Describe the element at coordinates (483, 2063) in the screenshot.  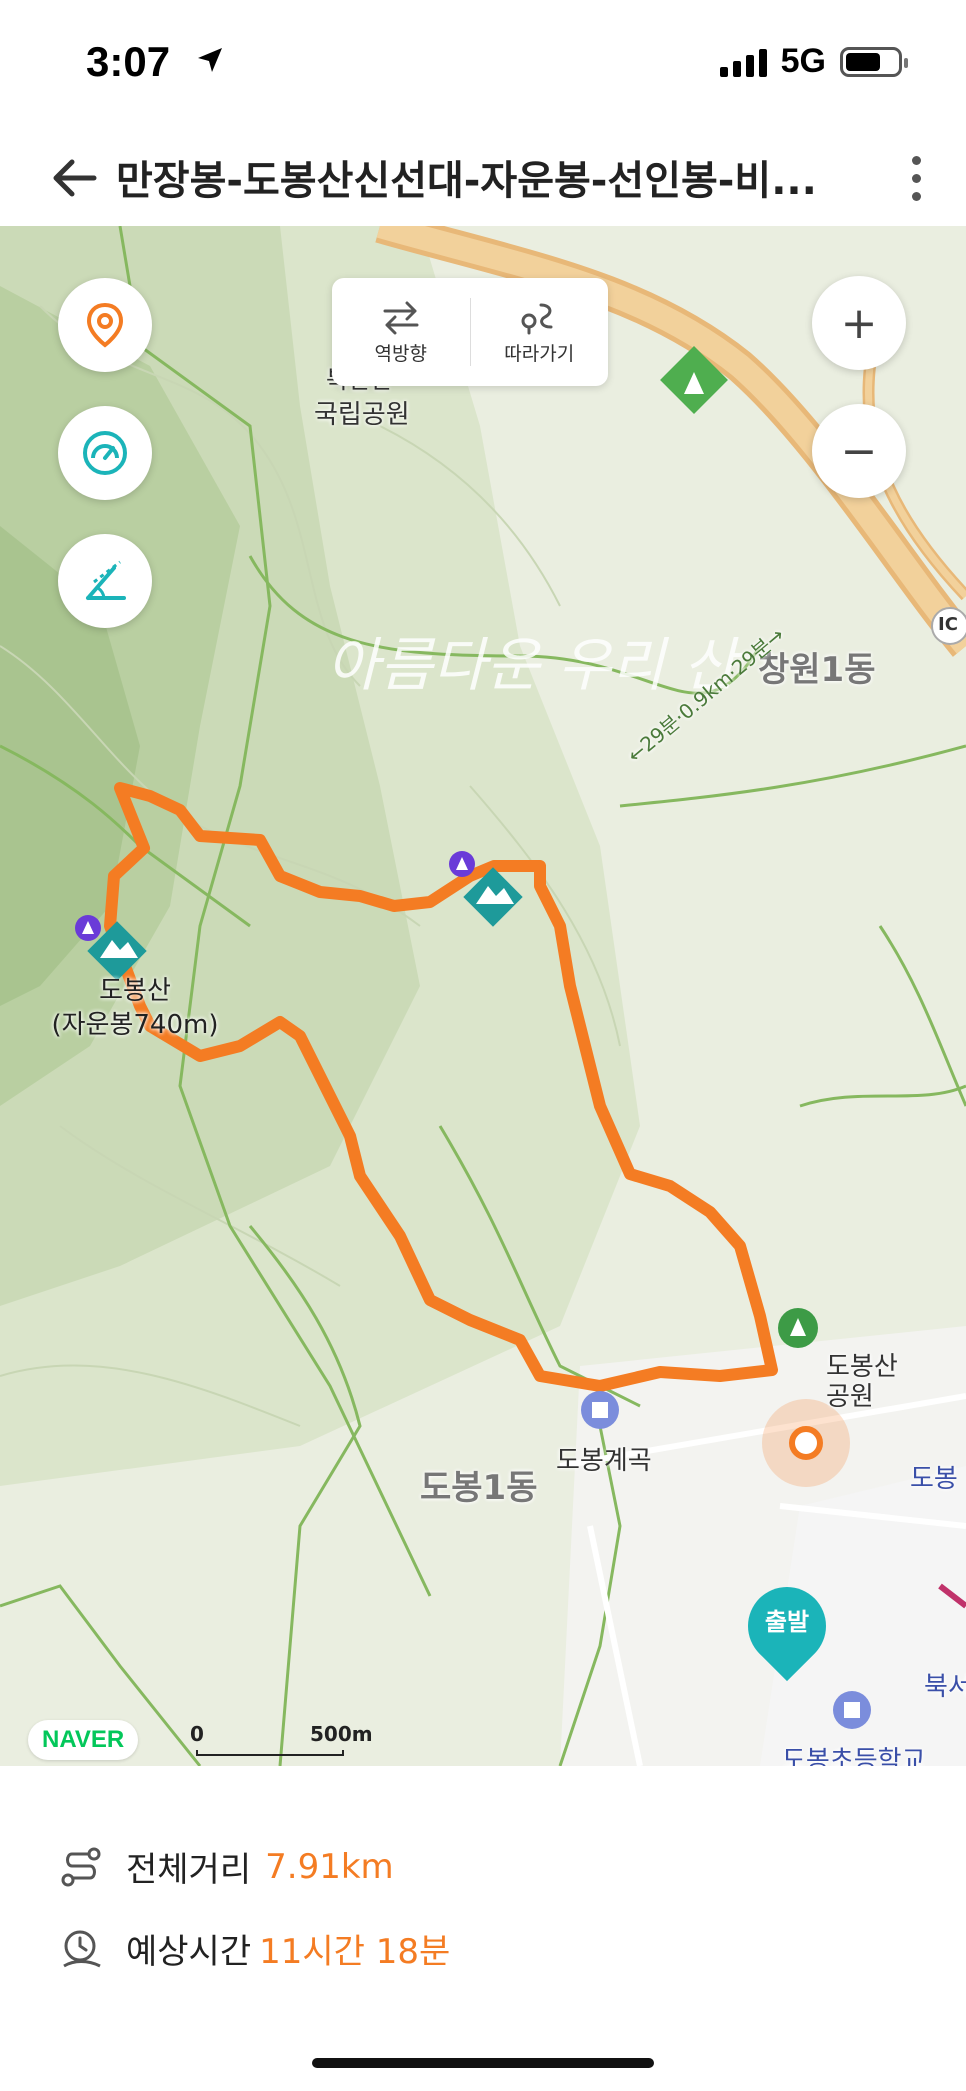
I see `home-indicator` at that location.